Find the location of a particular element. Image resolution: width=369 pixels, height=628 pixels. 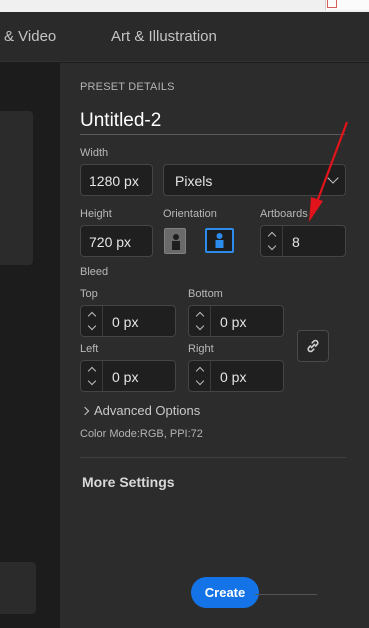

artboards-stepper: 8 is located at coordinates (303, 241).